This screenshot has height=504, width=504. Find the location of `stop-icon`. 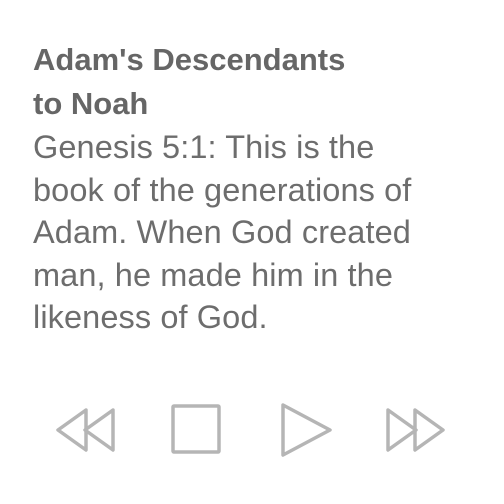

stop-icon is located at coordinates (196, 429).